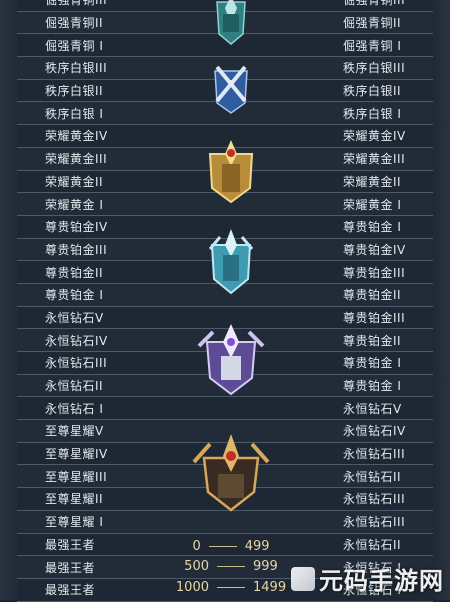 This screenshot has height=602, width=450. I want to click on points-to: 999, so click(265, 567).